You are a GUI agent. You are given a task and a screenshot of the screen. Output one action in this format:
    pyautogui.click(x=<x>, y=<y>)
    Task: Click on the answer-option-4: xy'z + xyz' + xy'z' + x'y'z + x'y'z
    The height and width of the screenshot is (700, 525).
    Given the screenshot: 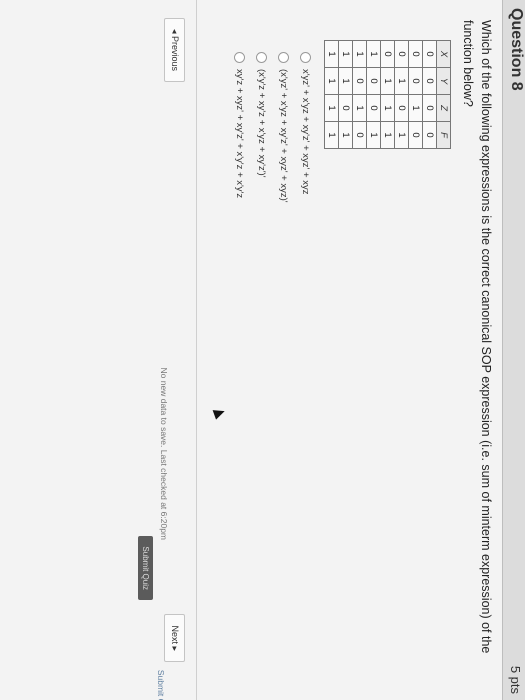 What is the action you would take?
    pyautogui.click(x=240, y=127)
    